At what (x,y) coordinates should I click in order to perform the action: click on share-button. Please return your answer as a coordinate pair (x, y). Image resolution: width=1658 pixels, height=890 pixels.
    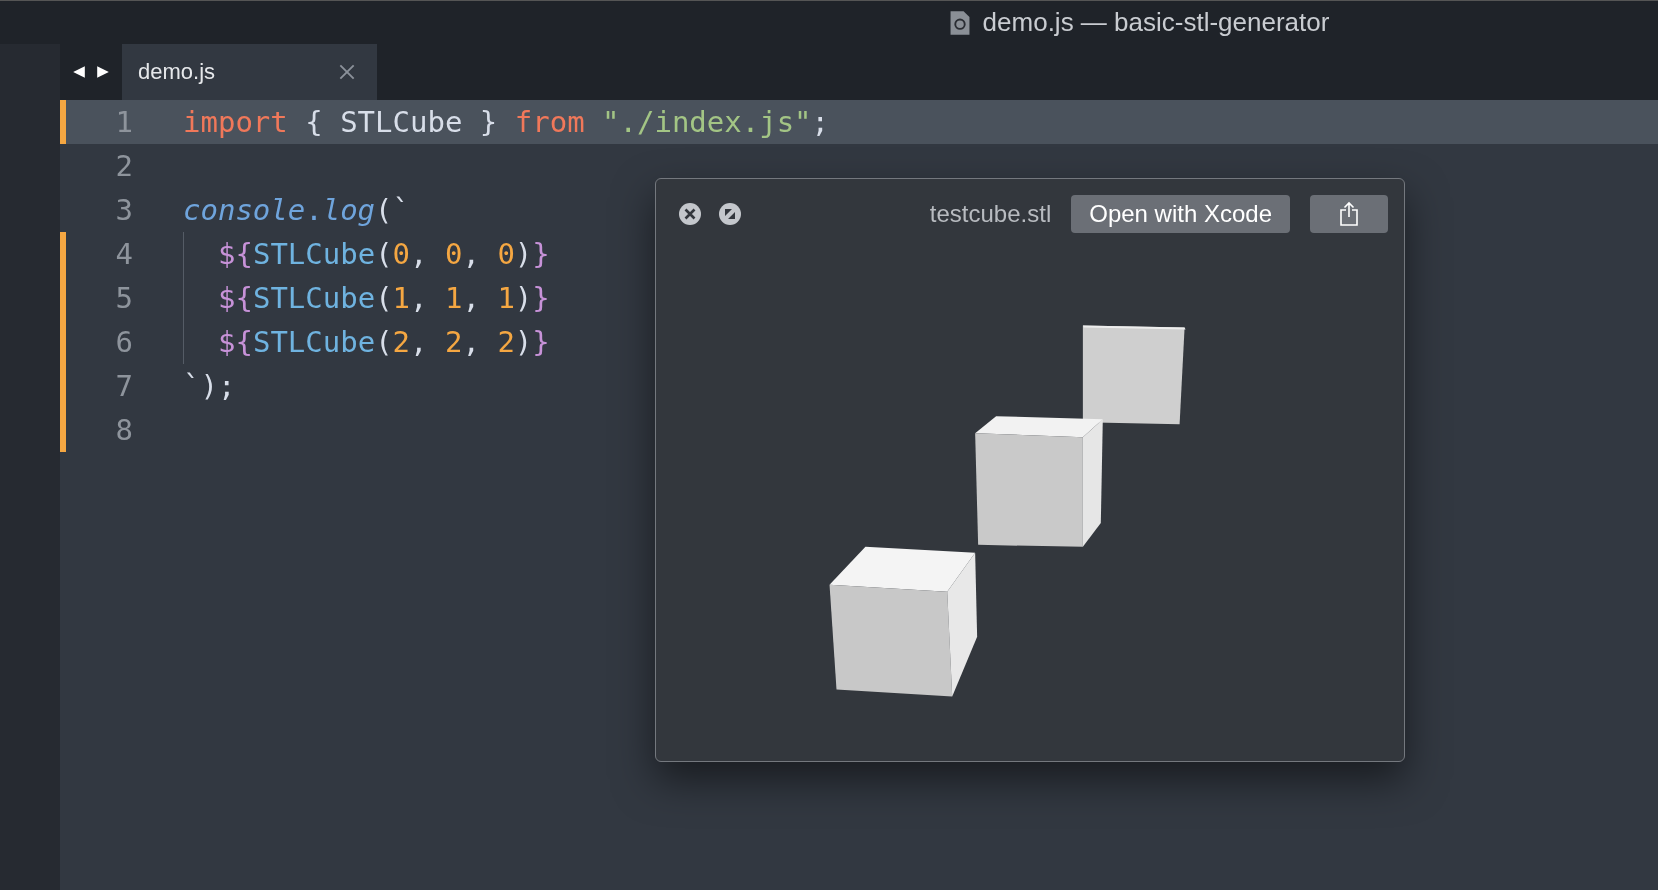
    Looking at the image, I should click on (1349, 214).